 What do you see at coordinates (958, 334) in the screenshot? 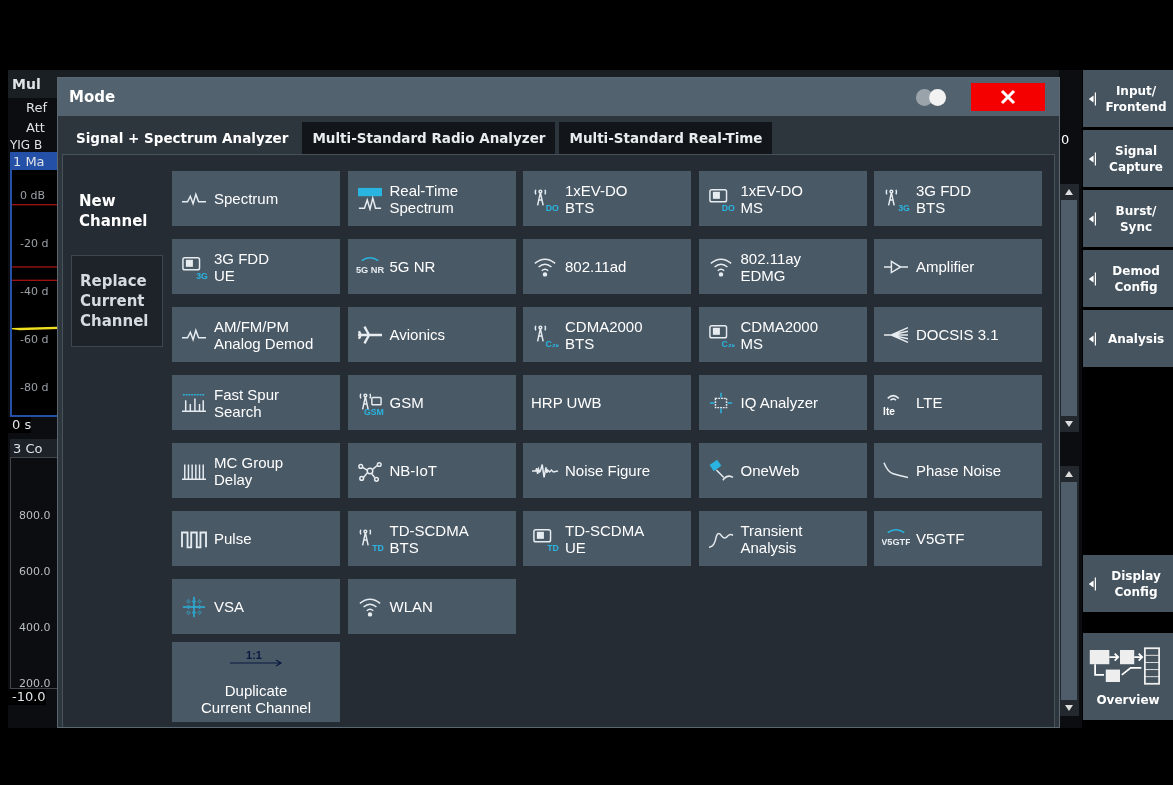
I see `mode-tile: DOCSIS 3.1` at bounding box center [958, 334].